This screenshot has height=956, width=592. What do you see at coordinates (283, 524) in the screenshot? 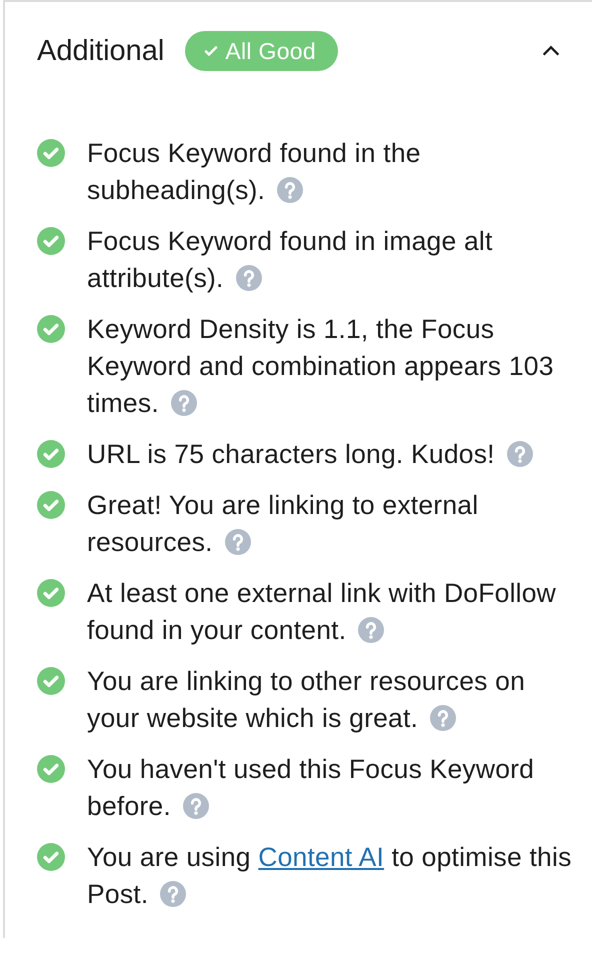
I see `check-text: Great! You are linking to external resources.` at bounding box center [283, 524].